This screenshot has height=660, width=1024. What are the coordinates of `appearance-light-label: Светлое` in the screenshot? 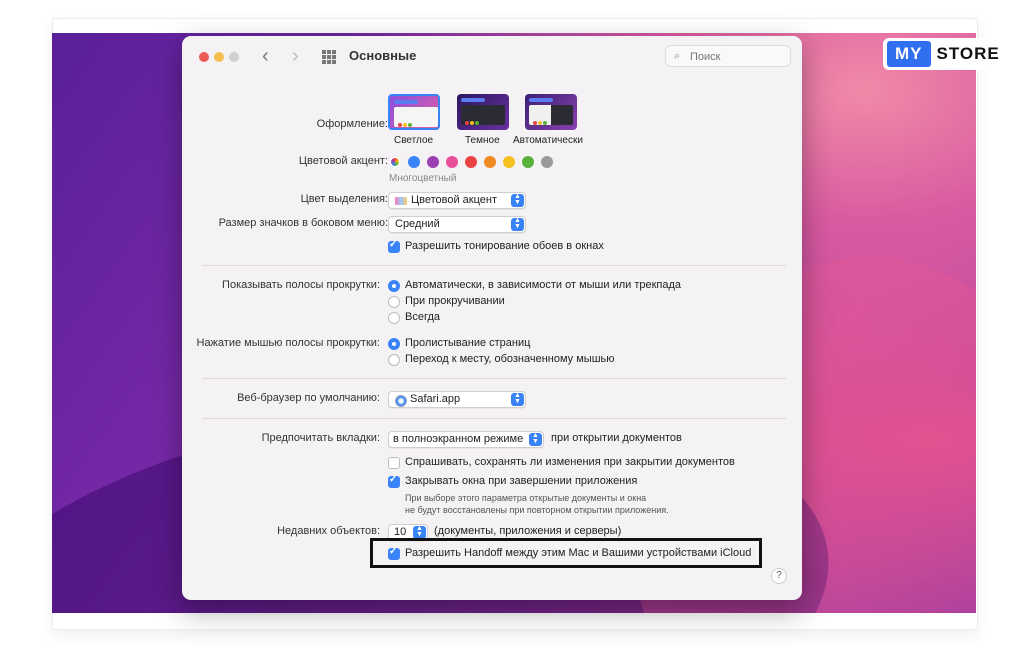 It's located at (414, 140).